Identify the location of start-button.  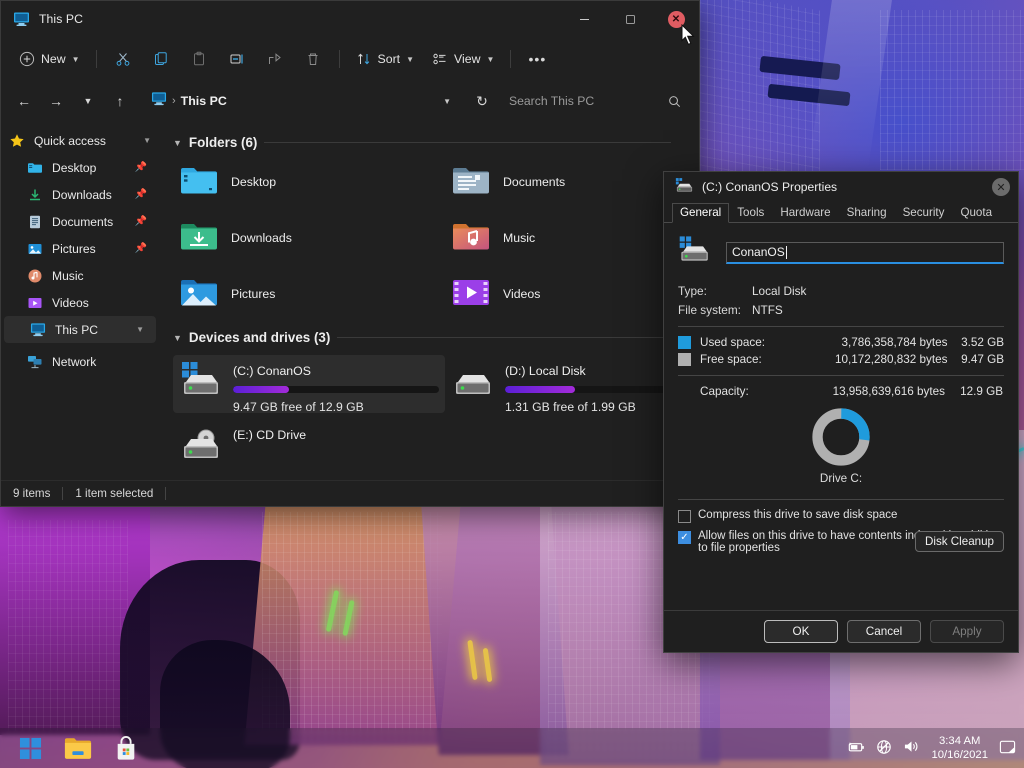
(30, 748).